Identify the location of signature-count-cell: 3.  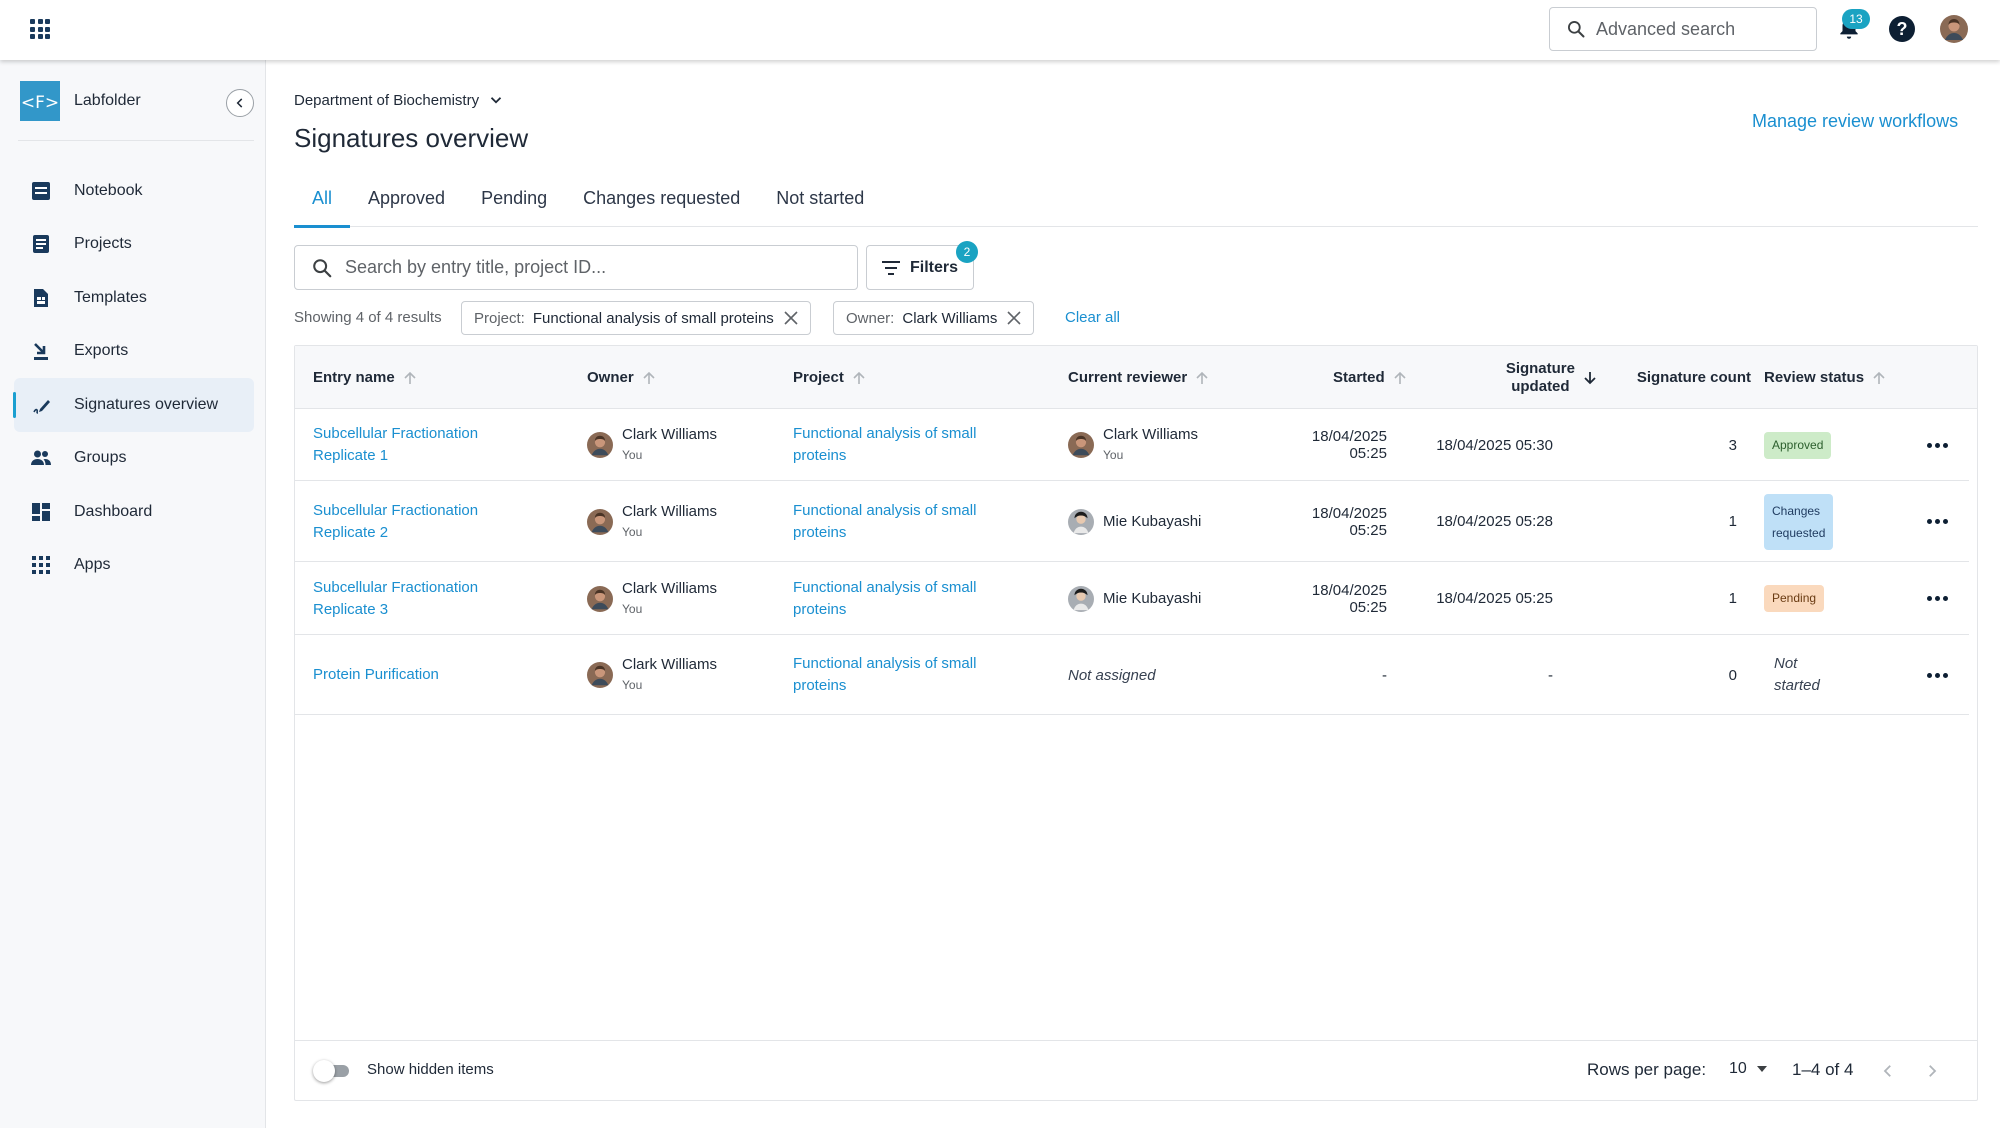
(1732, 445).